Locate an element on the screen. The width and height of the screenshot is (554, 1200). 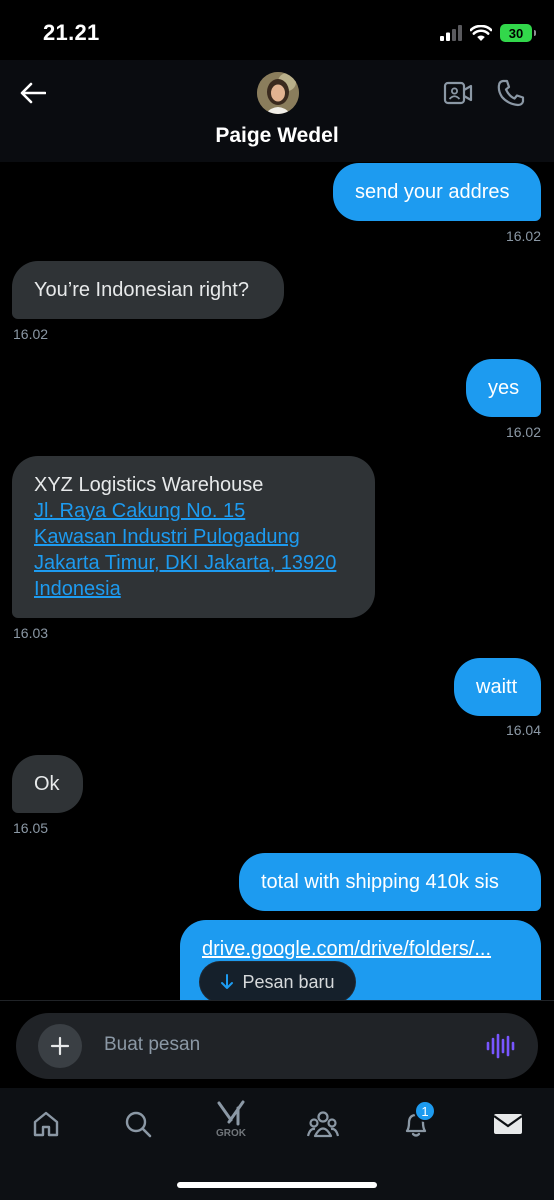
phone-icon is located at coordinates (511, 93).